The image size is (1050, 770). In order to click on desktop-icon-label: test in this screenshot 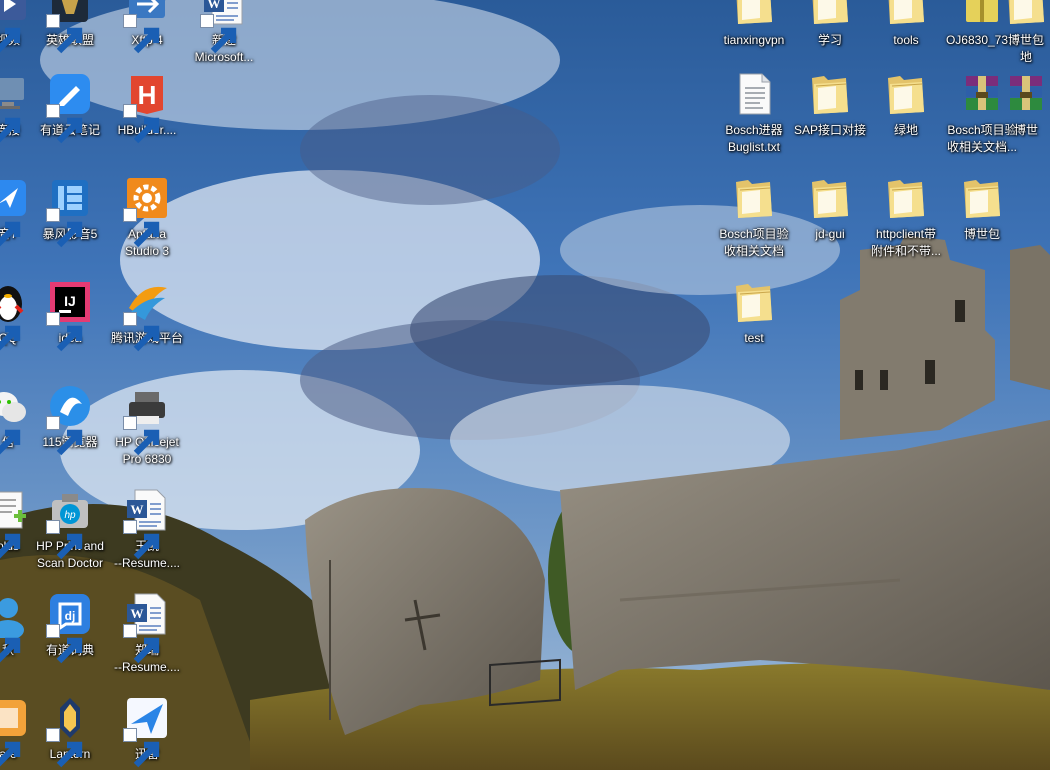, I will do `click(754, 338)`.